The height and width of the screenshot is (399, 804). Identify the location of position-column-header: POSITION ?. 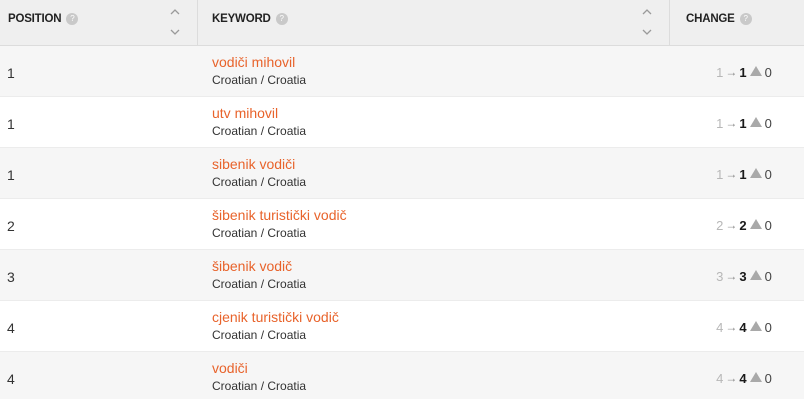
(99, 23).